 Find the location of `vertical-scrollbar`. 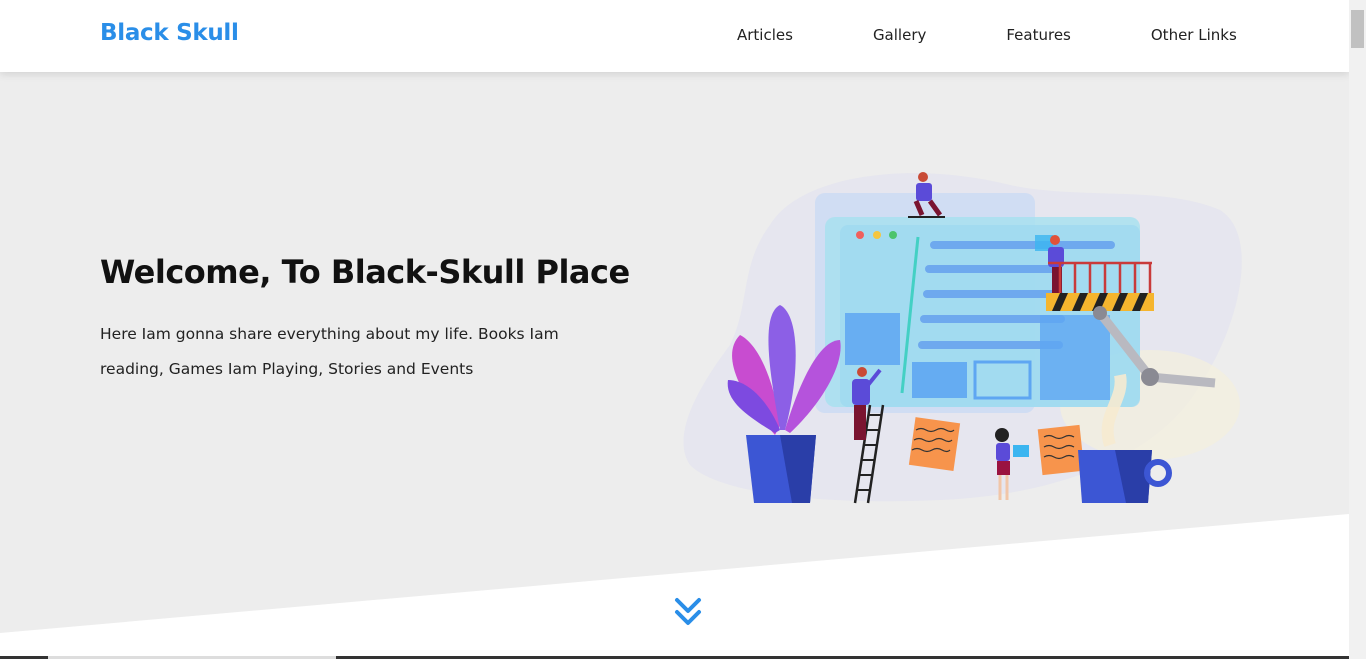

vertical-scrollbar is located at coordinates (1357, 329).